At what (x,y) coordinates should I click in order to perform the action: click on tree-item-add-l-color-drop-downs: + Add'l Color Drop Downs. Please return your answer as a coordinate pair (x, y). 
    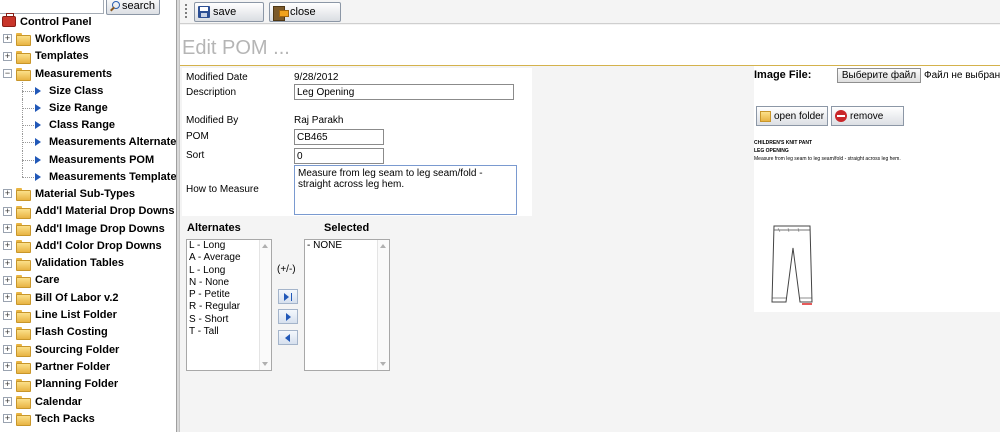
    Looking at the image, I should click on (88, 245).